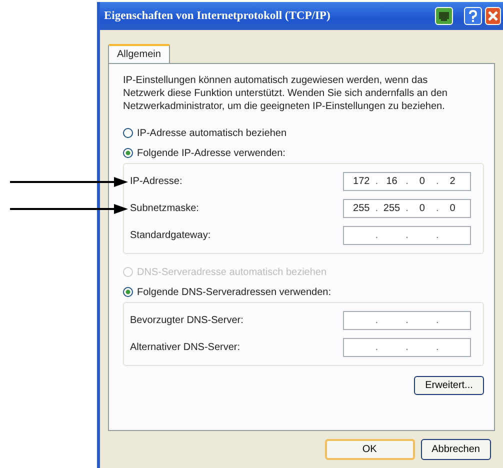 This screenshot has height=468, width=503. Describe the element at coordinates (361, 181) in the screenshot. I see `octet-value: 172` at that location.